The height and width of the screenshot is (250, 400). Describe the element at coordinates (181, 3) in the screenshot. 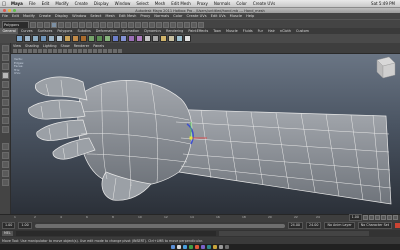

I see `menubar-item-edit-mesh: Edit Mesh` at that location.